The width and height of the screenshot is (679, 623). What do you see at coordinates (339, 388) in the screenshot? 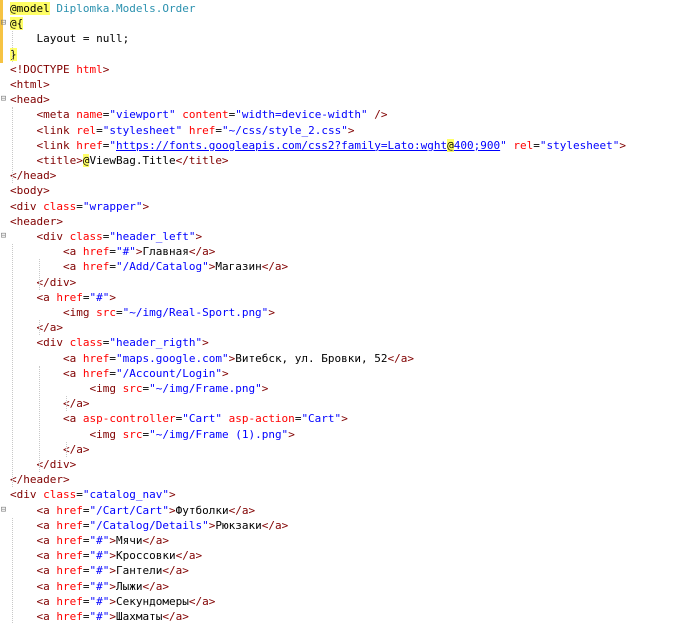
I see `code-line: <img src="~/img/Frame.png">` at bounding box center [339, 388].